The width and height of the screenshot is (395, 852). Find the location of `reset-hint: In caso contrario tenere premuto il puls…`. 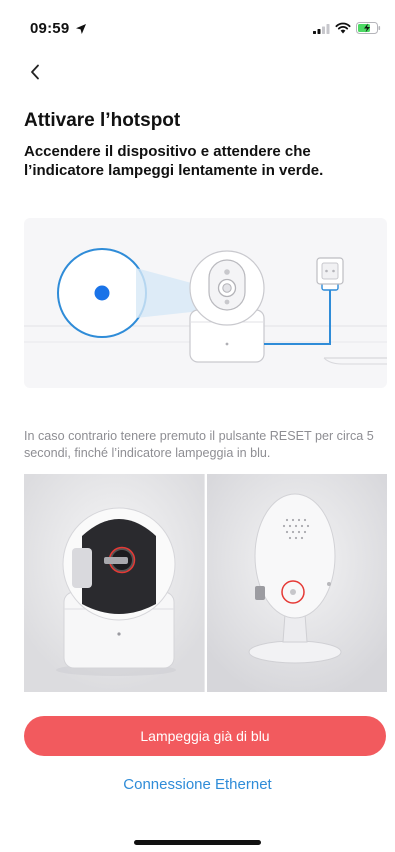

reset-hint: In caso contrario tenere premuto il puls… is located at coordinates (199, 444).